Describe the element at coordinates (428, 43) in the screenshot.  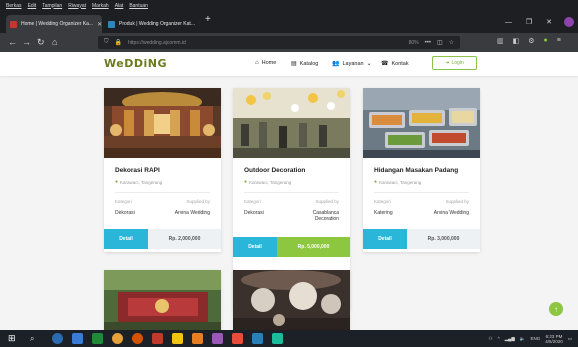
I see `page-actions-icon: •••` at that location.